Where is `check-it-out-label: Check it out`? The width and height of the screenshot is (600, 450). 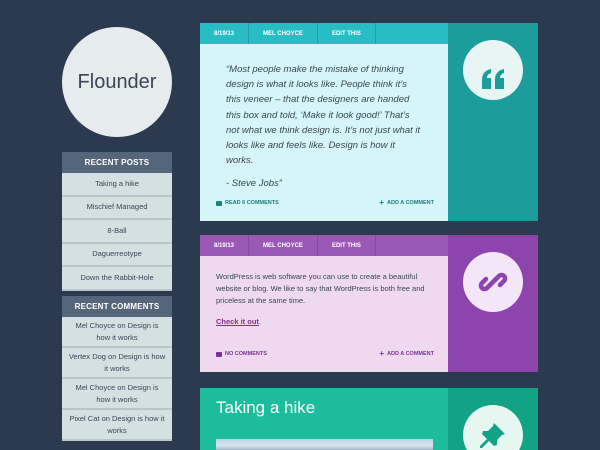
check-it-out-label: Check it out is located at coordinates (237, 321).